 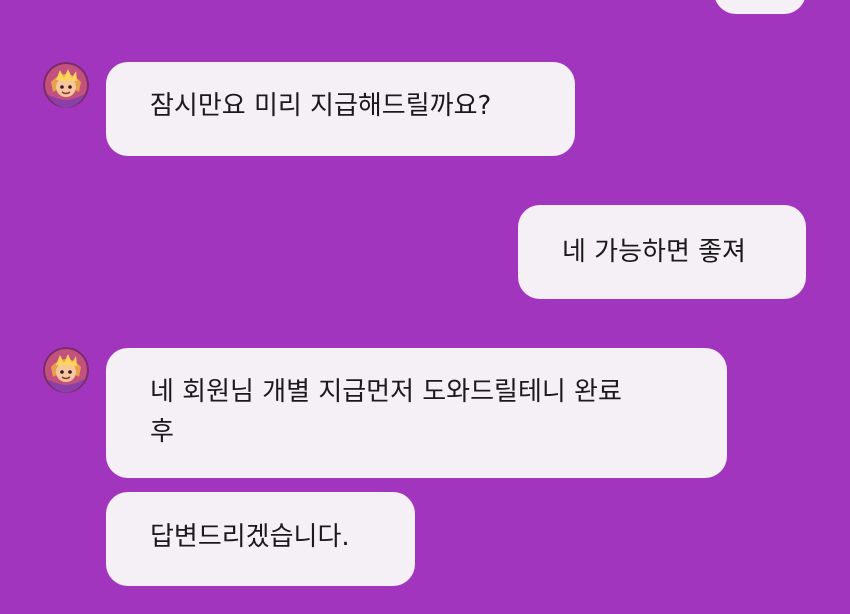 I want to click on outgoing-message-bubble, so click(x=760, y=7).